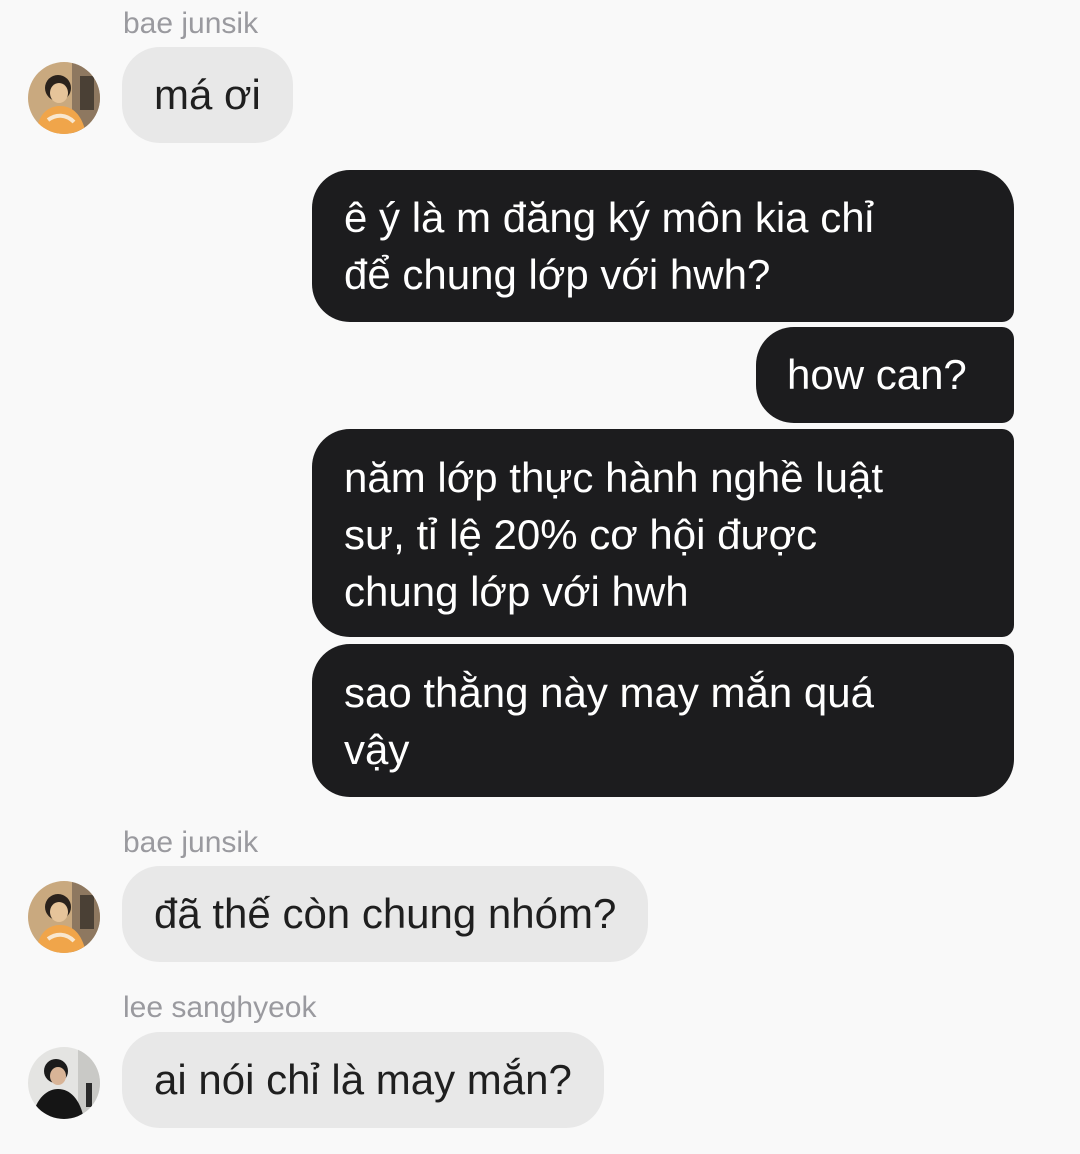 This screenshot has width=1080, height=1154. I want to click on message-text-line: năm lớp thực hành nghề luật, so click(614, 477).